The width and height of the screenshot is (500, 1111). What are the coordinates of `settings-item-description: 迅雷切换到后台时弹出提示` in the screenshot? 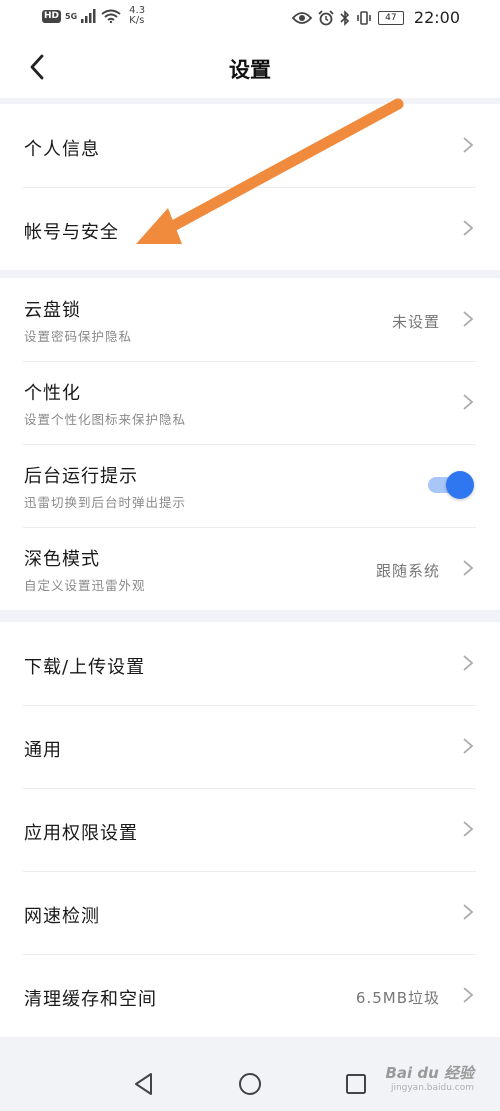 It's located at (105, 502).